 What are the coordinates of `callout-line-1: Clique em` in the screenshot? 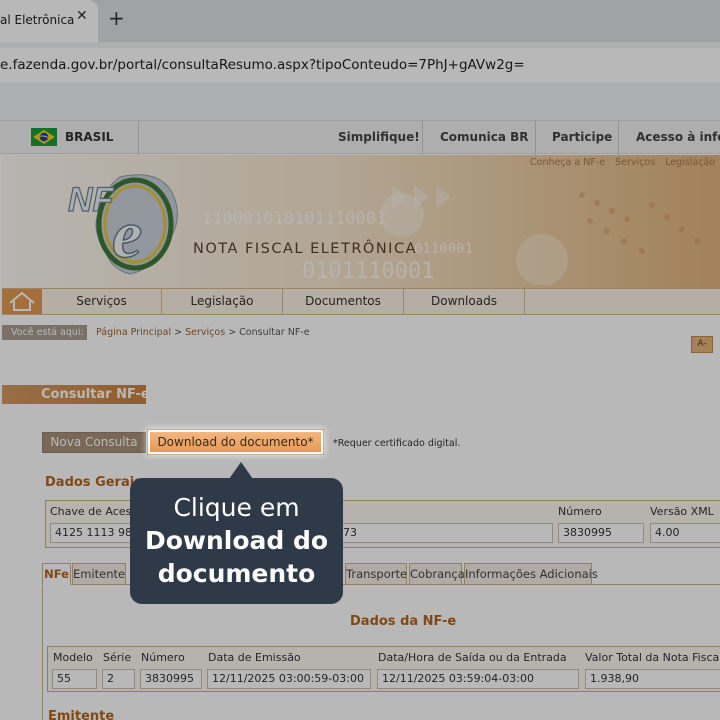 It's located at (236, 507).